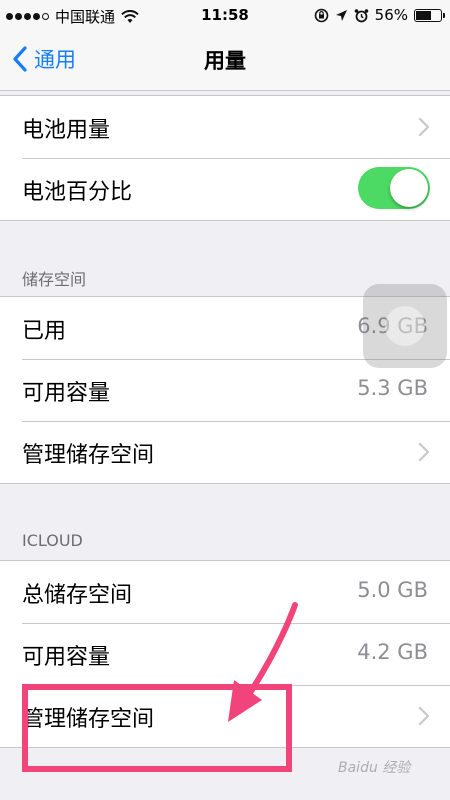  I want to click on status-right: 56%, so click(379, 15).